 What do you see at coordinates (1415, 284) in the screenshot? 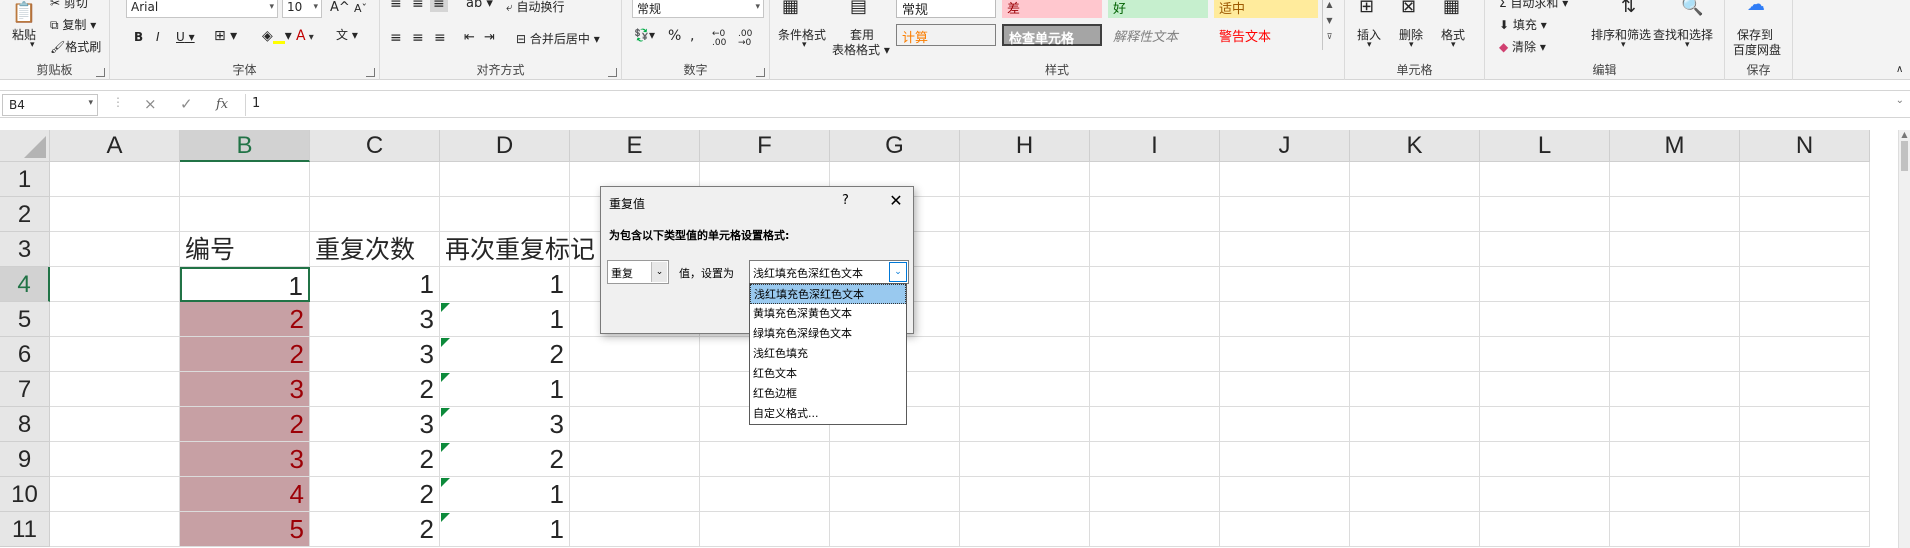
I see `cell-k4` at bounding box center [1415, 284].